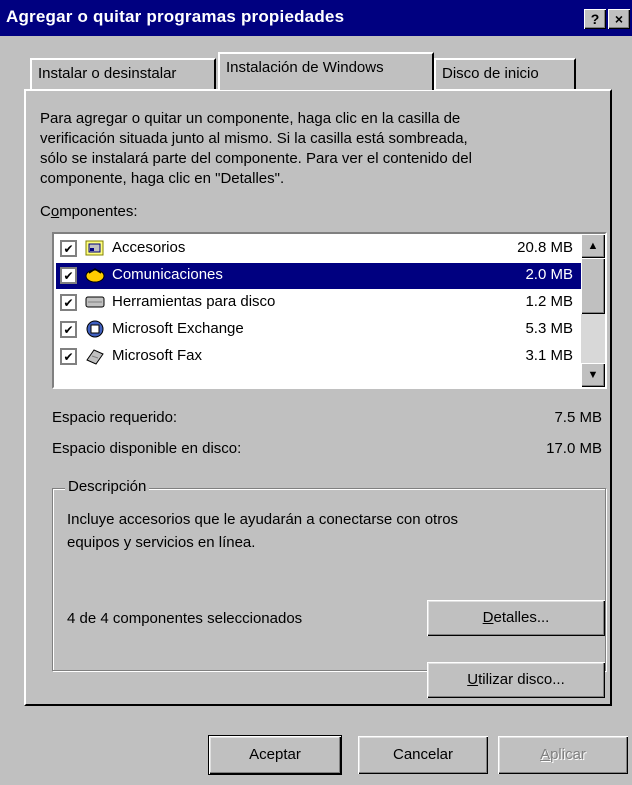 The height and width of the screenshot is (785, 632). I want to click on scroll-thumb, so click(593, 286).